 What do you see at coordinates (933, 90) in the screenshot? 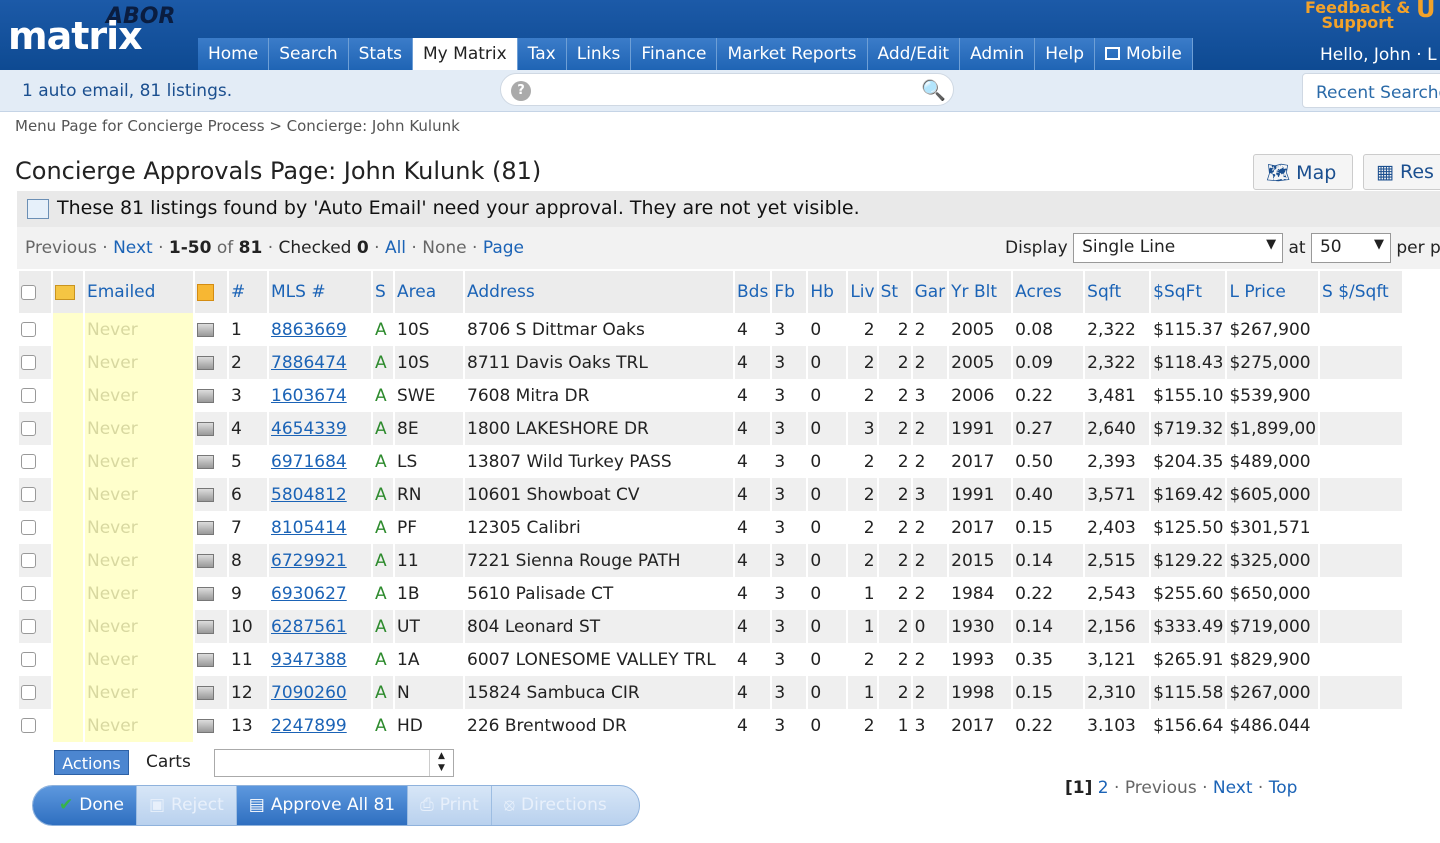
I see `search-icon: 🔍` at bounding box center [933, 90].